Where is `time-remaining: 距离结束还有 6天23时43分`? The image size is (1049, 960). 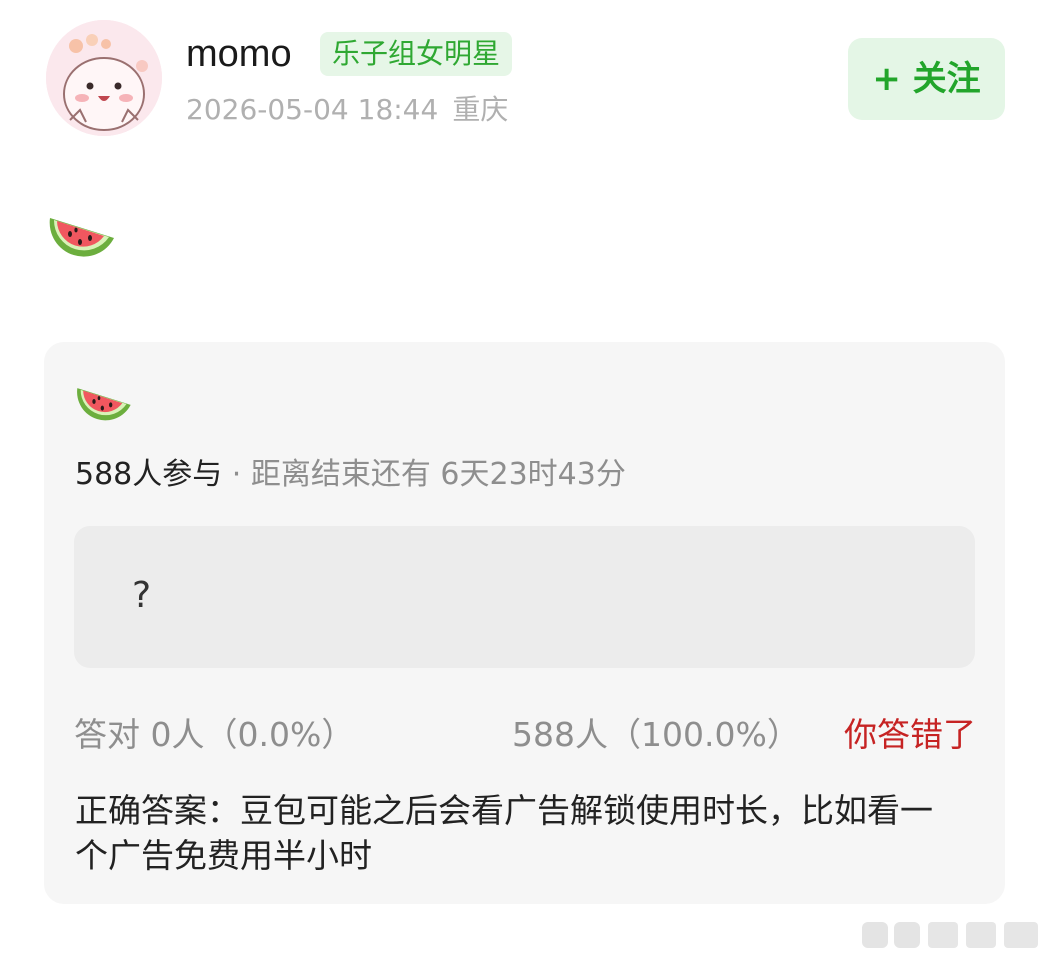
time-remaining: 距离结束还有 6天23时43分 is located at coordinates (438, 474).